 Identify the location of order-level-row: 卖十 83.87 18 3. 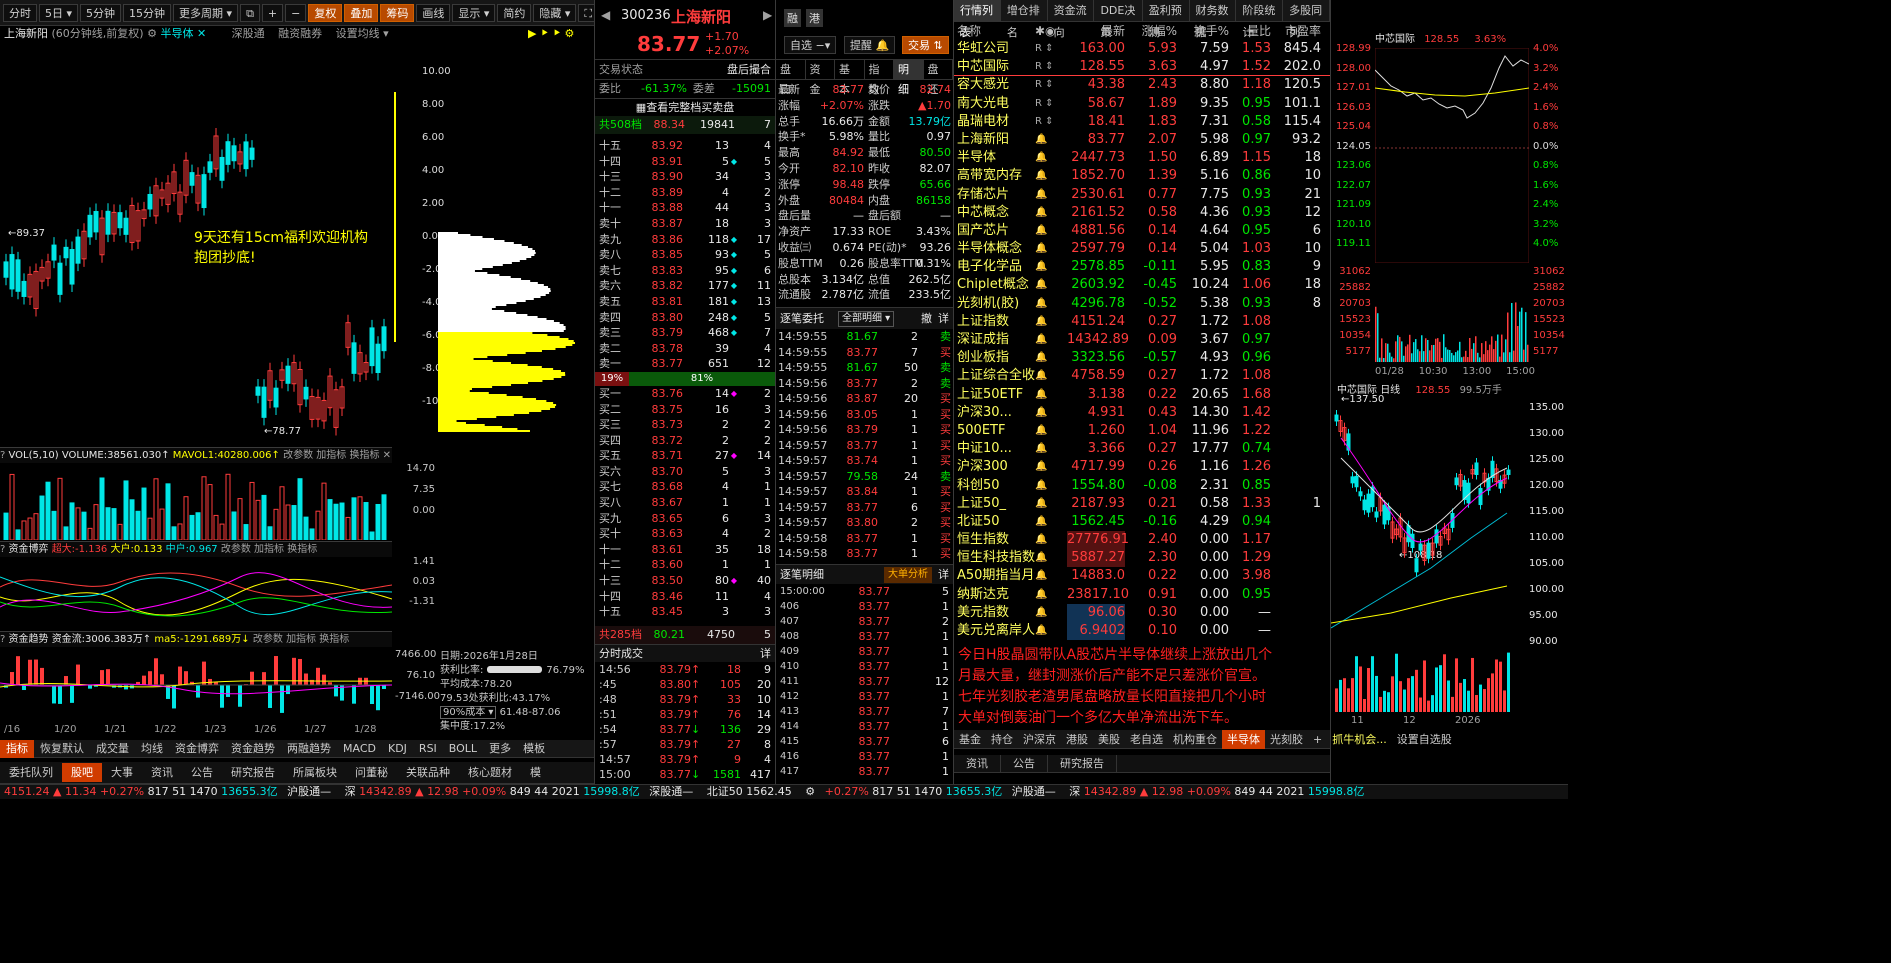
(685, 224).